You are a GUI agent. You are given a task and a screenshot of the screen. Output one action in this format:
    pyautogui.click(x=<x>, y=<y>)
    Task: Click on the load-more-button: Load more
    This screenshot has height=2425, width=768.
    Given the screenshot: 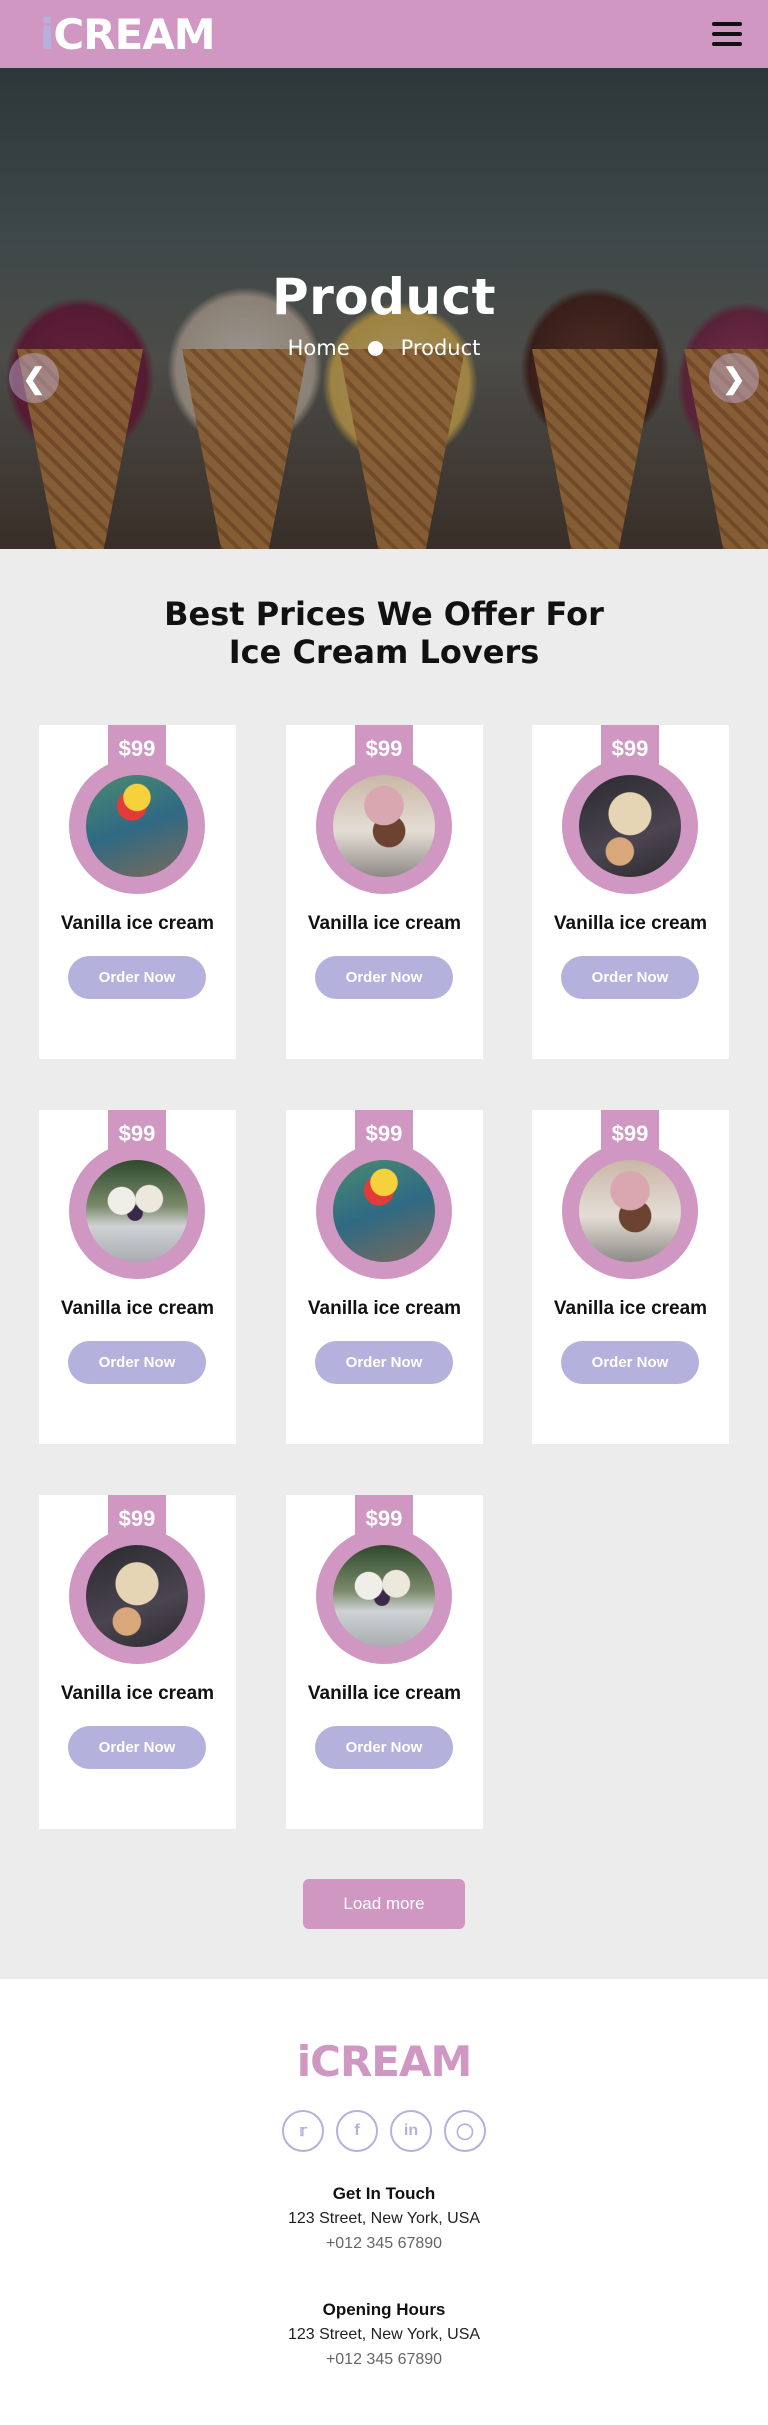 What is the action you would take?
    pyautogui.click(x=384, y=1904)
    